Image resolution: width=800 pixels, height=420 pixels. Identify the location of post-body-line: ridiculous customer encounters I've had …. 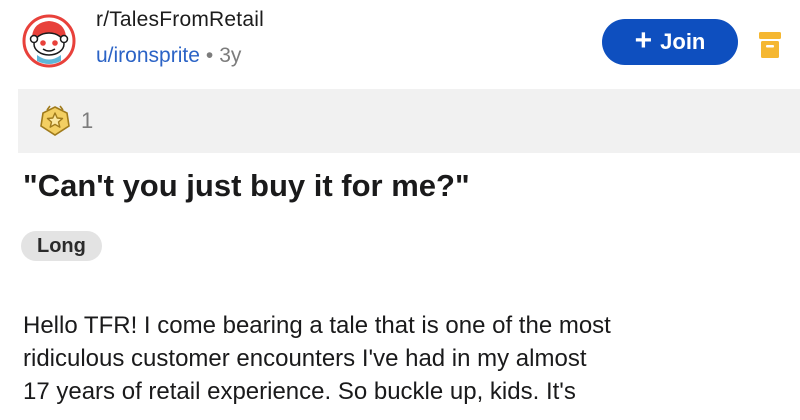
(305, 358).